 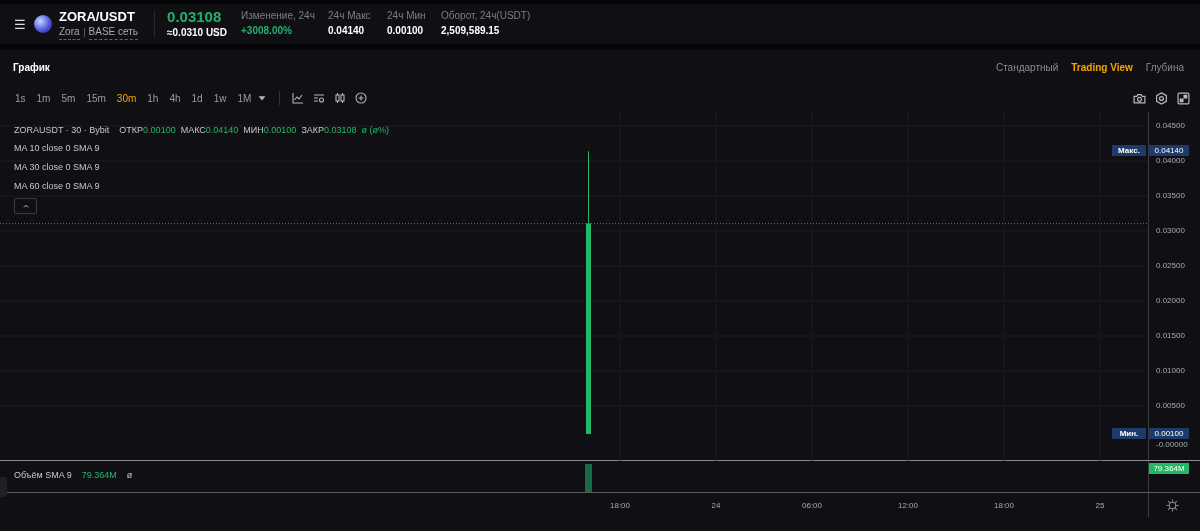 What do you see at coordinates (908, 506) in the screenshot?
I see `time-label: 12:00` at bounding box center [908, 506].